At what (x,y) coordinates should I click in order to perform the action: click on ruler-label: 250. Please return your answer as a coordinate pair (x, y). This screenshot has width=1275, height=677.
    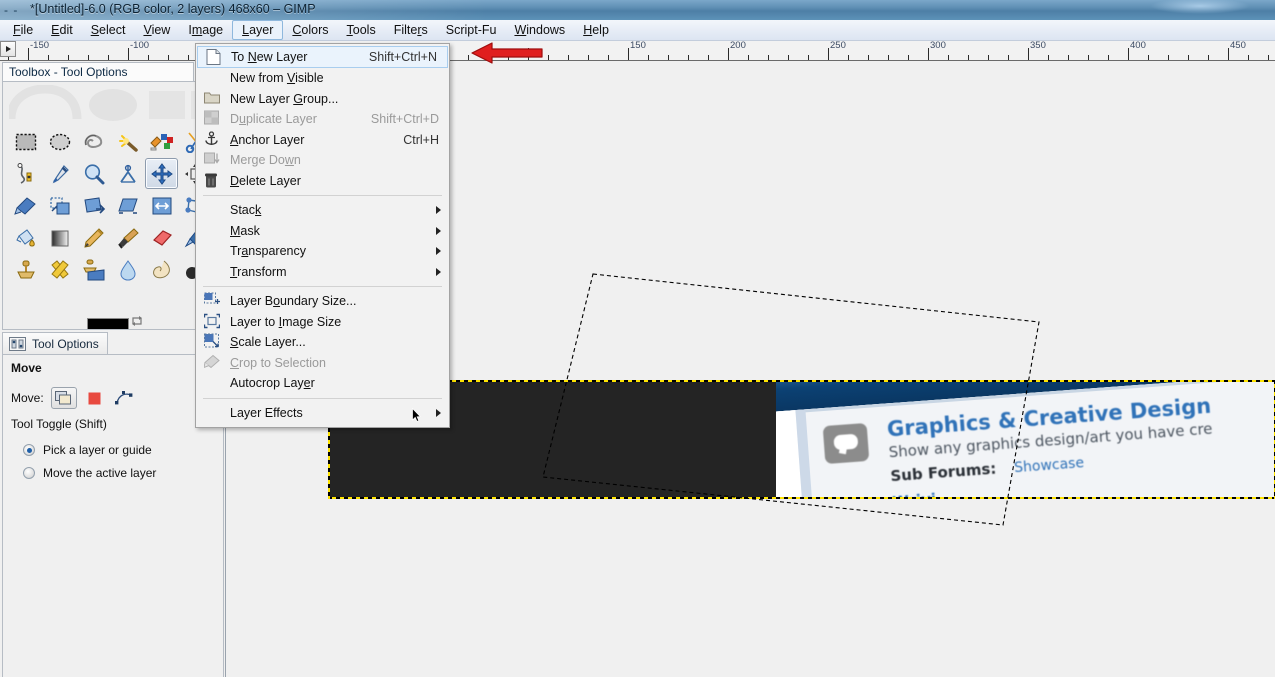
    Looking at the image, I should click on (838, 46).